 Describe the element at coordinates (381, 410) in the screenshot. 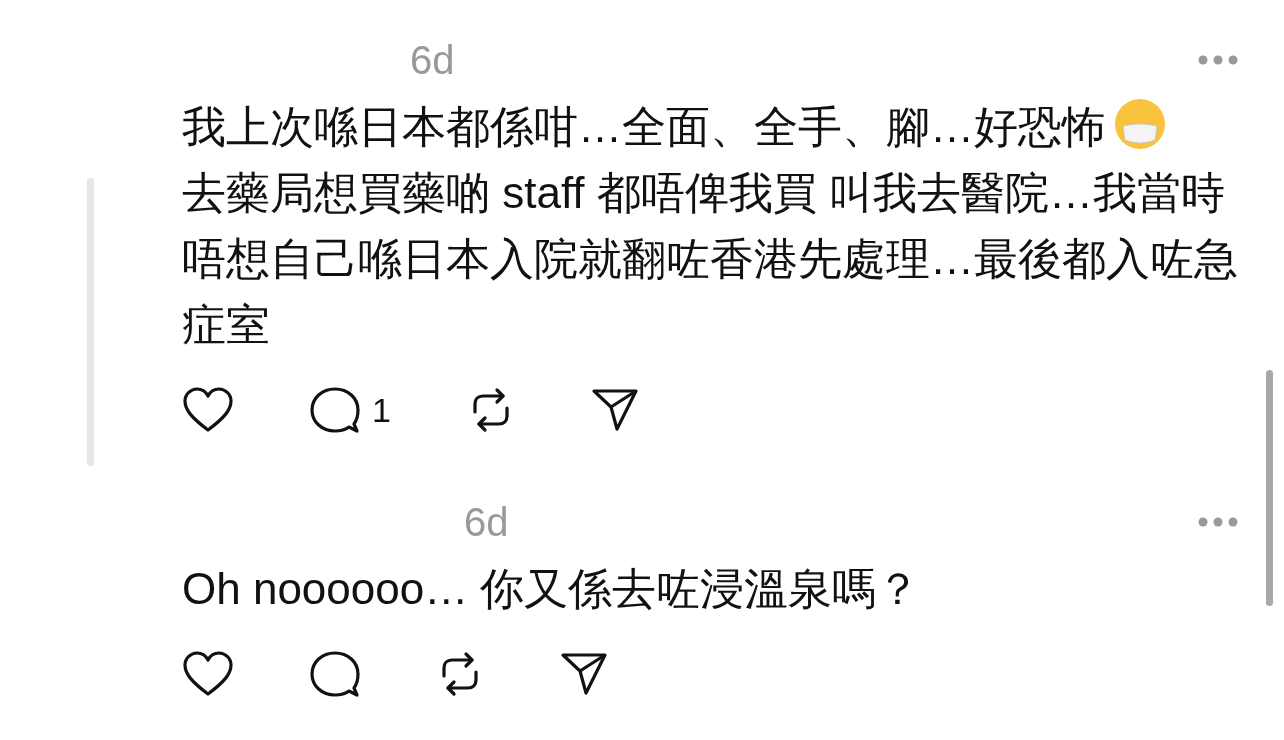

I see `reply-count: 1` at that location.